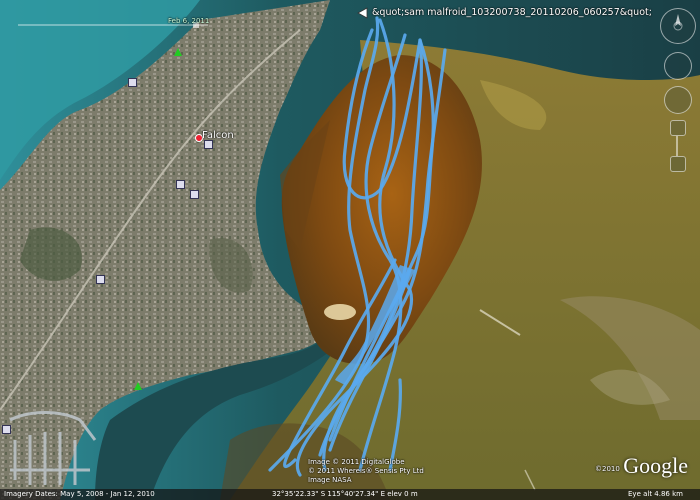 The width and height of the screenshot is (700, 500). Describe the element at coordinates (678, 164) in the screenshot. I see `zoom-out-icon` at that location.